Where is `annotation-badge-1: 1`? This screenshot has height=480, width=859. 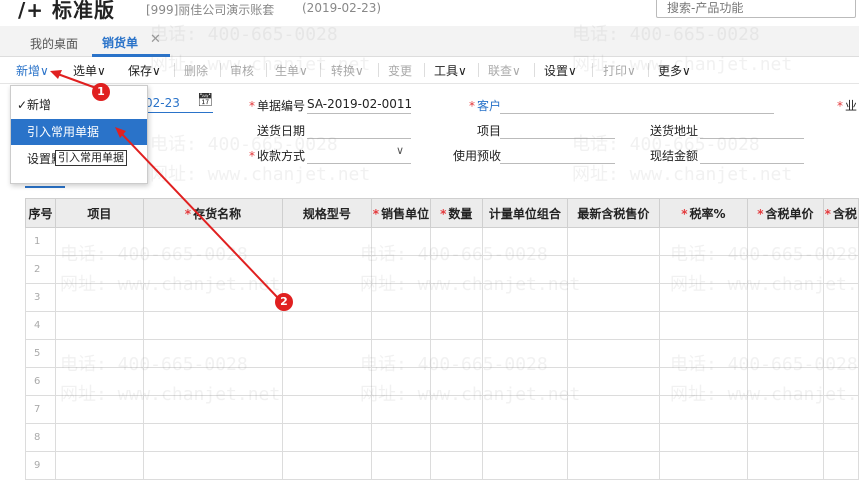 annotation-badge-1: 1 is located at coordinates (101, 92).